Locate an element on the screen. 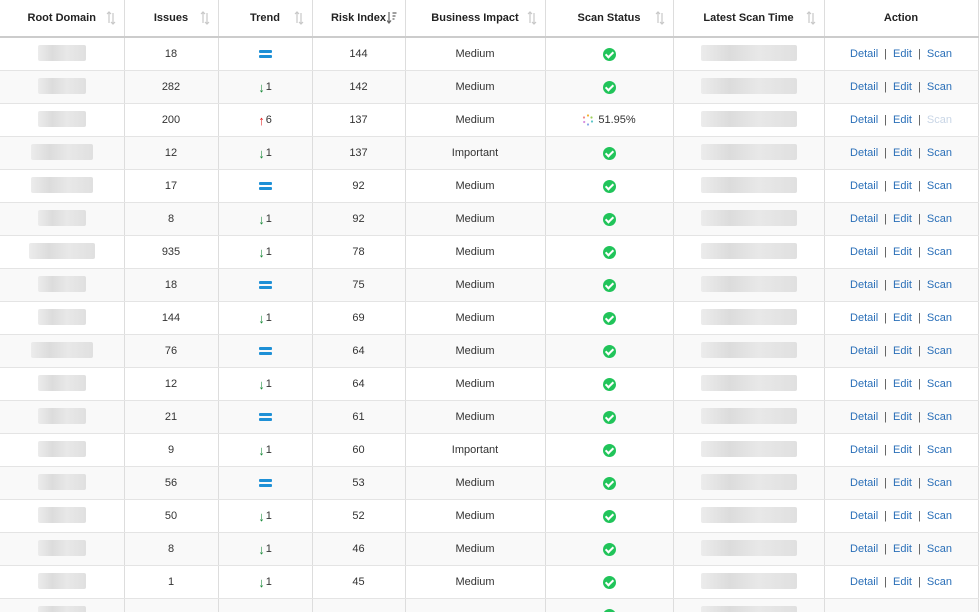 Image resolution: width=980 pixels, height=612 pixels. cell-business-impact: Important is located at coordinates (475, 153).